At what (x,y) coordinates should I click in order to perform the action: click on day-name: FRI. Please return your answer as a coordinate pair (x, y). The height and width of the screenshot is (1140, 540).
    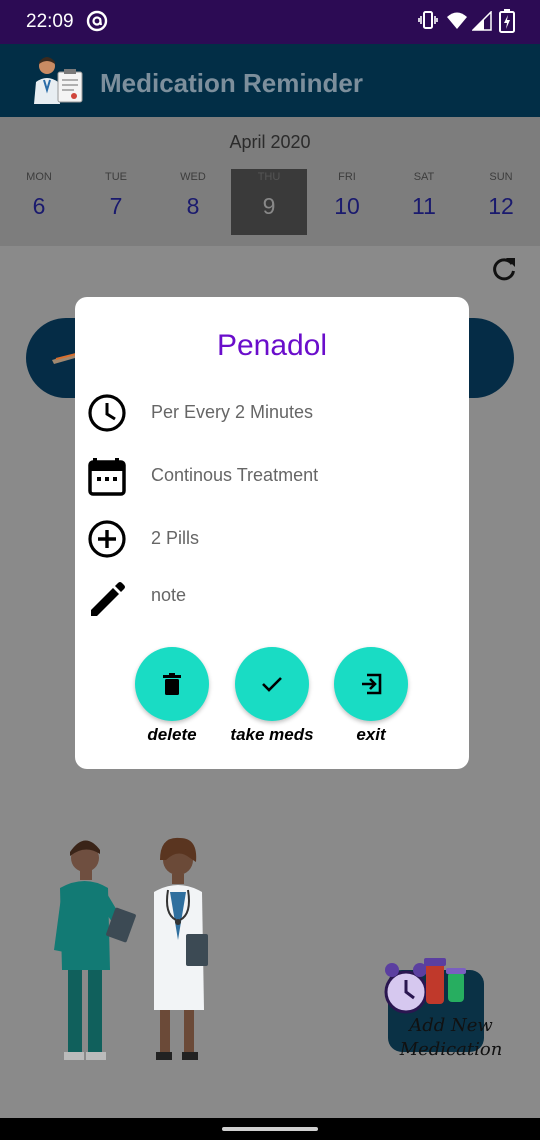
    Looking at the image, I should click on (347, 177).